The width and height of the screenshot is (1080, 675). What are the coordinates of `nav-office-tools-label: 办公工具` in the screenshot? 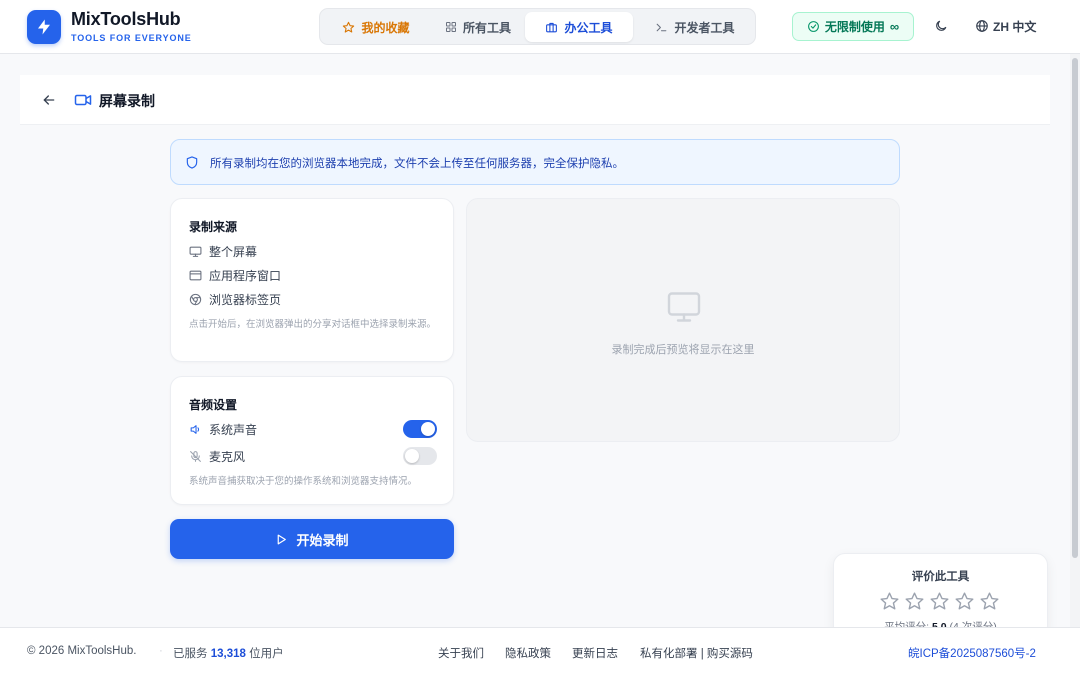 It's located at (588, 27).